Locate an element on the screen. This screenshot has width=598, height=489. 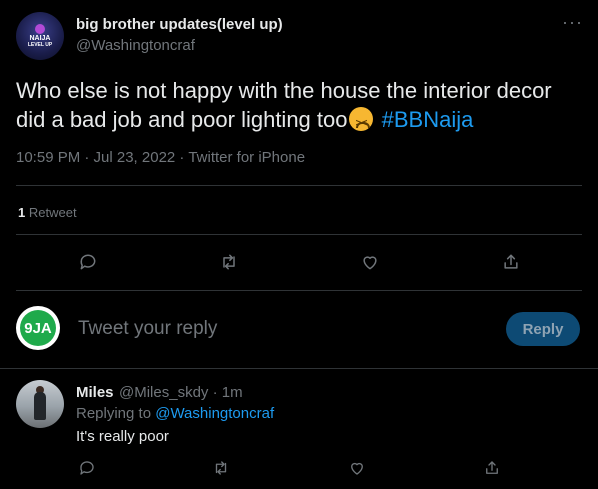
retweet-number: 1 is located at coordinates (22, 212).